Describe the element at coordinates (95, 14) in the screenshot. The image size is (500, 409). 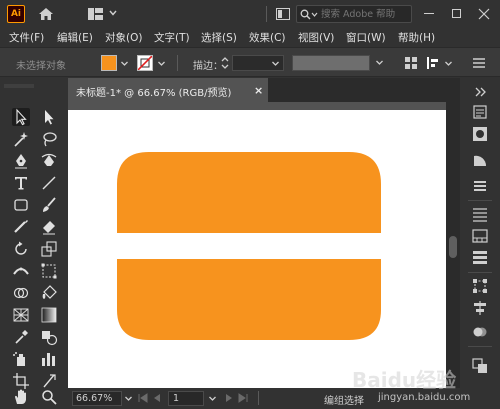
I see `workspace-icon` at that location.